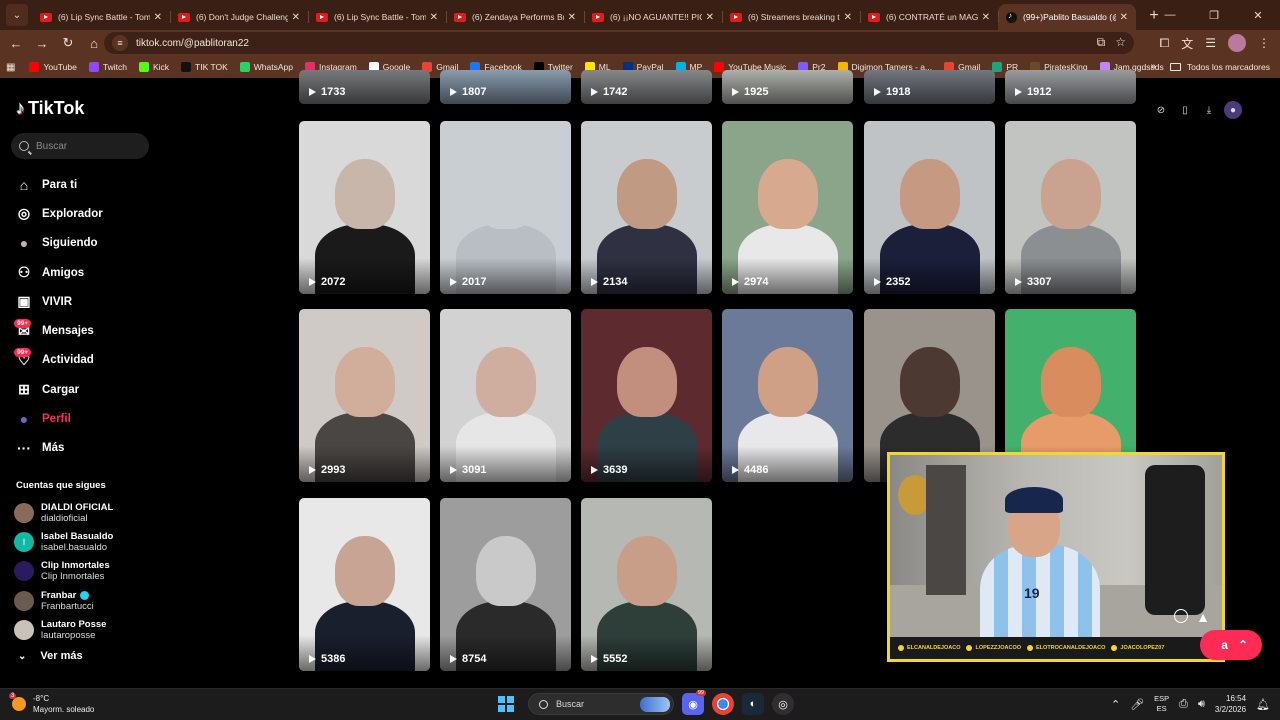  Describe the element at coordinates (1120, 42) in the screenshot. I see `bookmark-star-icon: ☆` at that location.